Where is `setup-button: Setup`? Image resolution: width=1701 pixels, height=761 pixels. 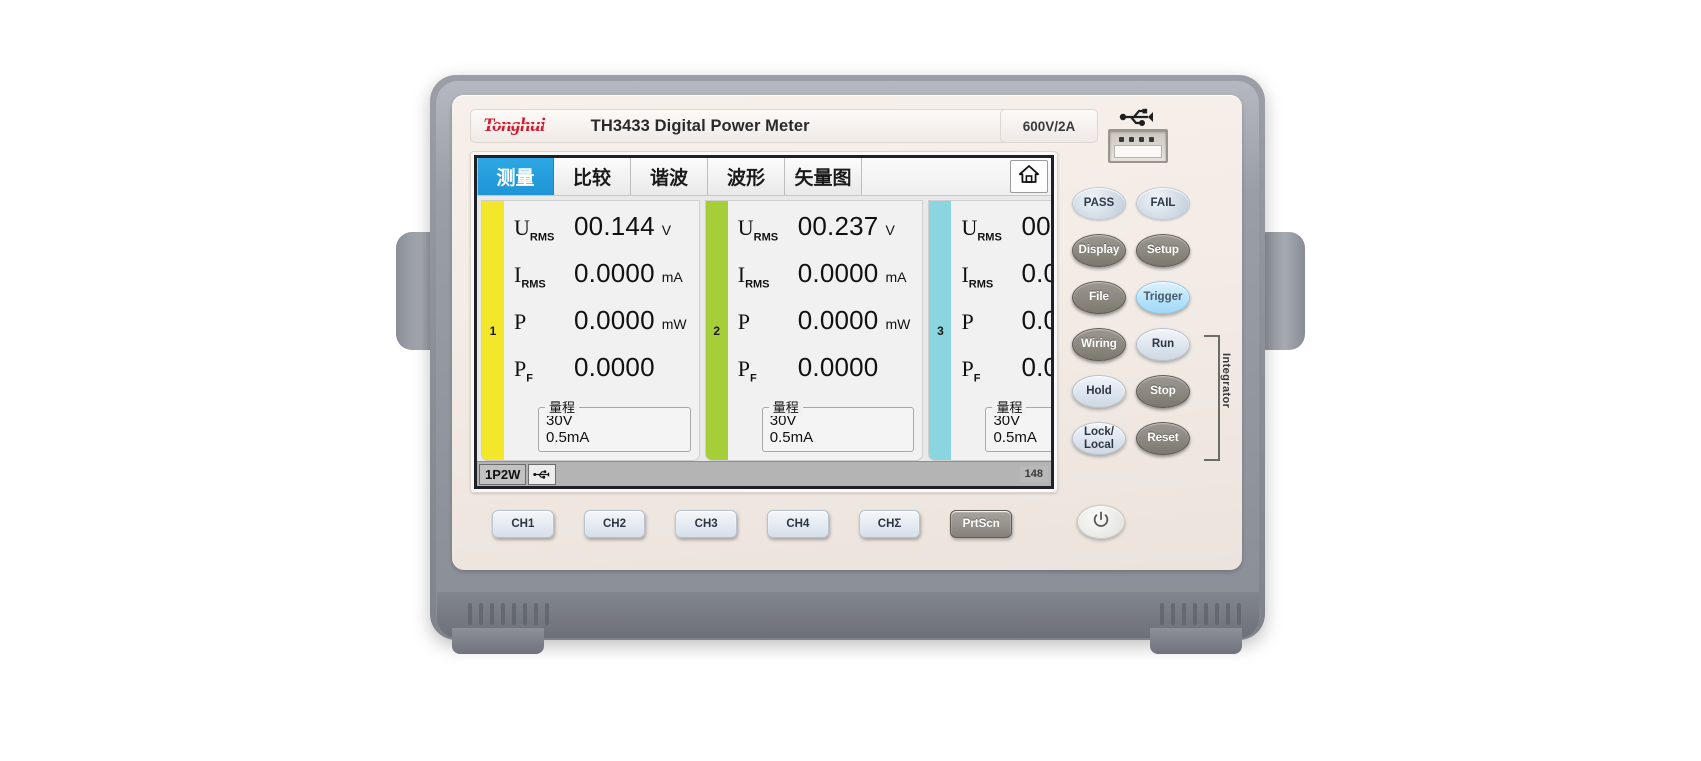
setup-button: Setup is located at coordinates (1163, 250).